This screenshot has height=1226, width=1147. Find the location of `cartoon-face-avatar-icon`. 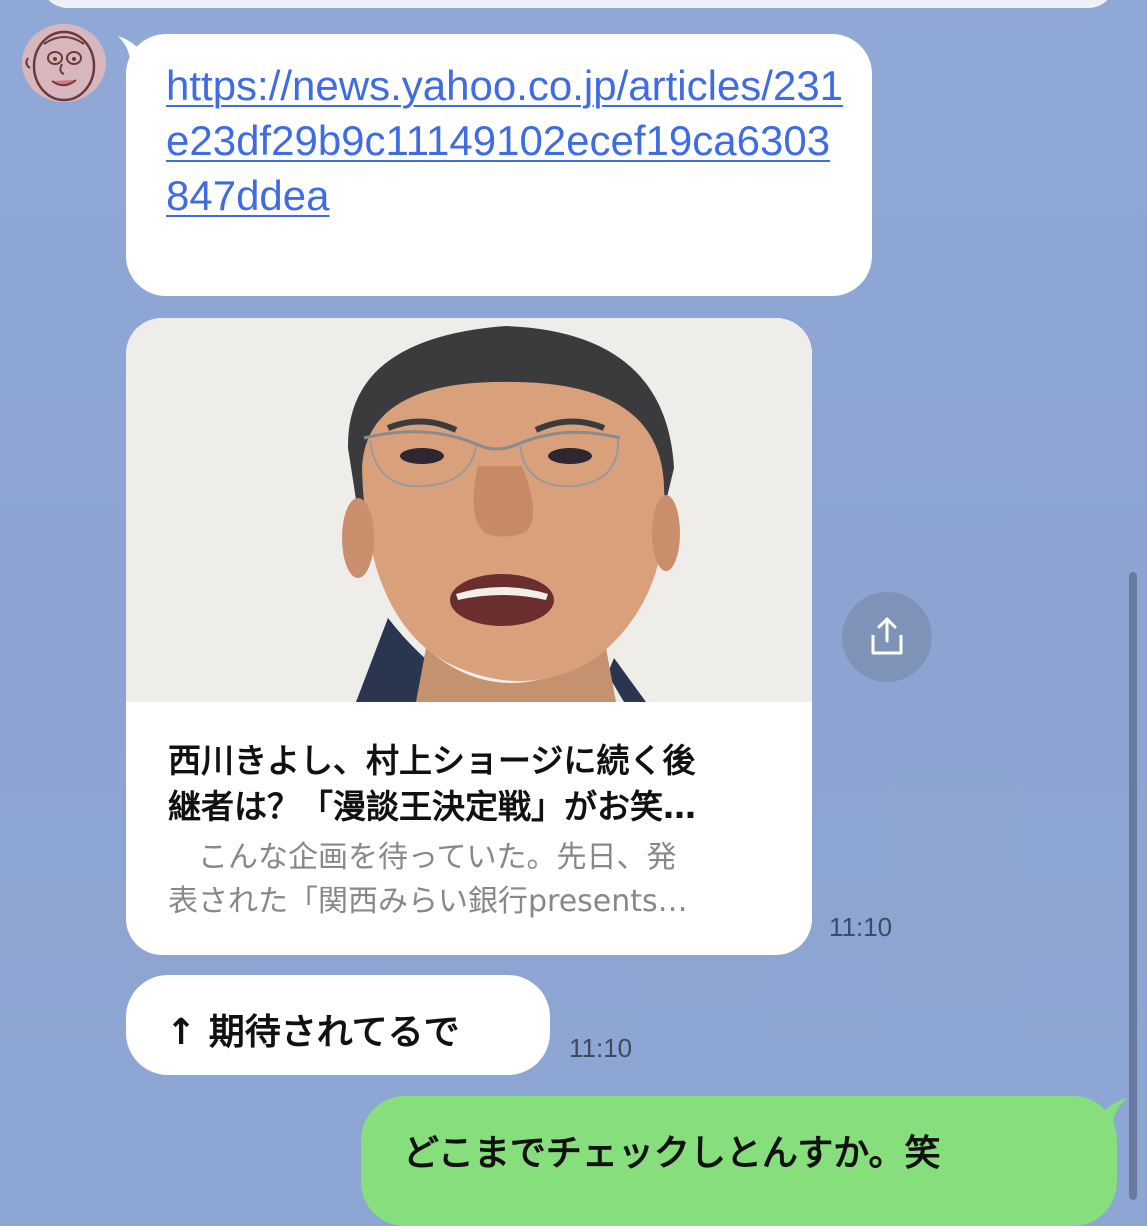

cartoon-face-avatar-icon is located at coordinates (64, 63).